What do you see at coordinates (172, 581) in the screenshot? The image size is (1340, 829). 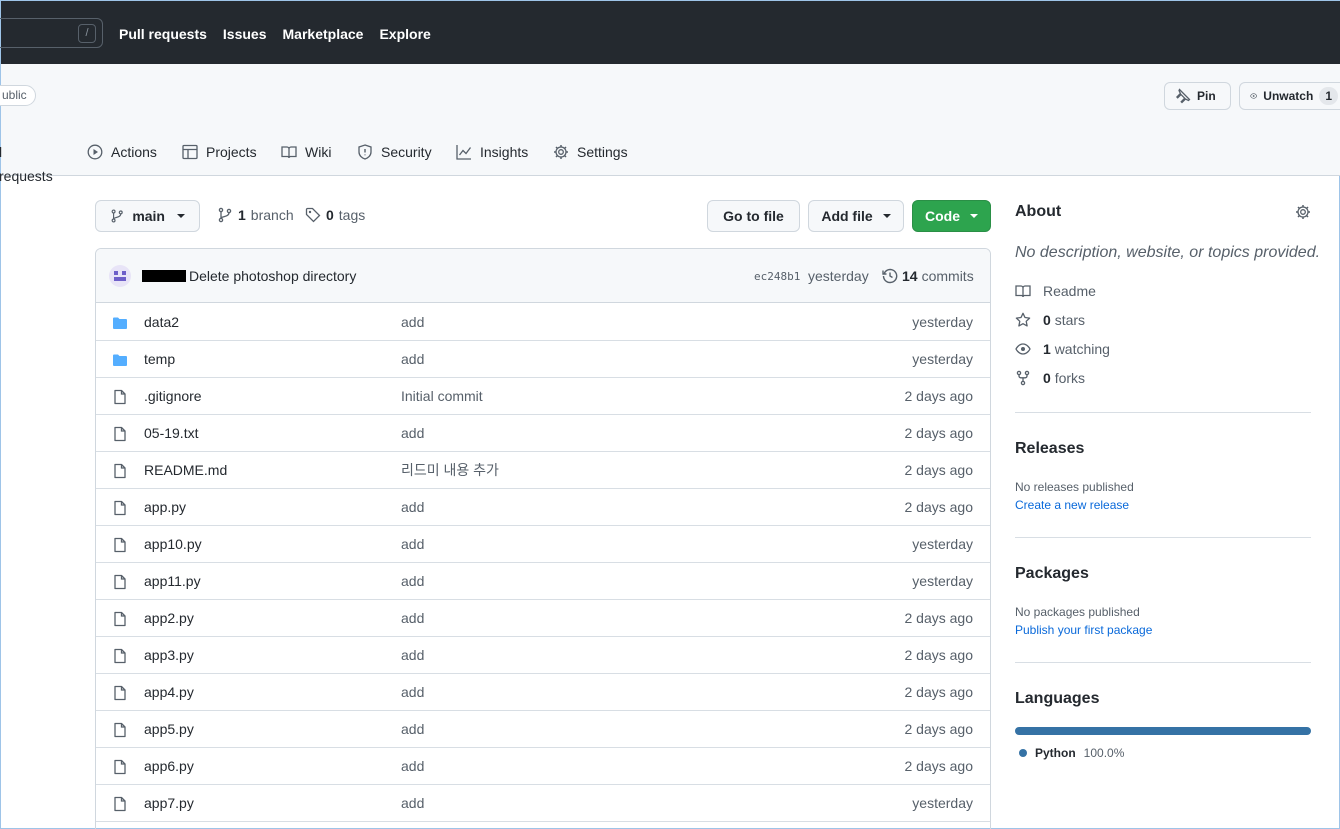 I see `file-name: app11.py` at bounding box center [172, 581].